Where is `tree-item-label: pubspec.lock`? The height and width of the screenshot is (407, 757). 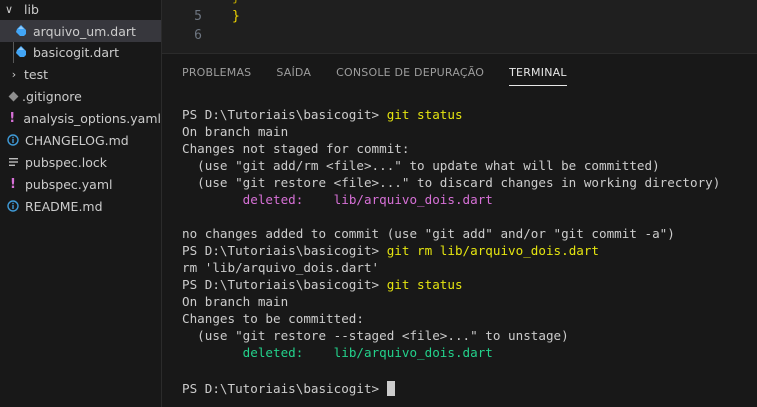
tree-item-label: pubspec.lock is located at coordinates (66, 162).